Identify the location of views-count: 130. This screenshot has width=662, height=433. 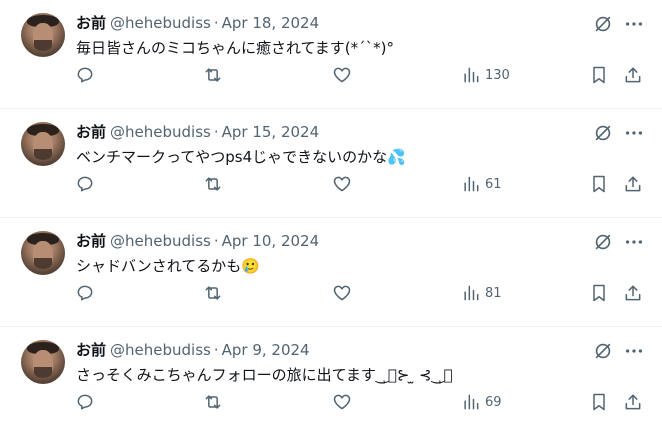
(497, 75).